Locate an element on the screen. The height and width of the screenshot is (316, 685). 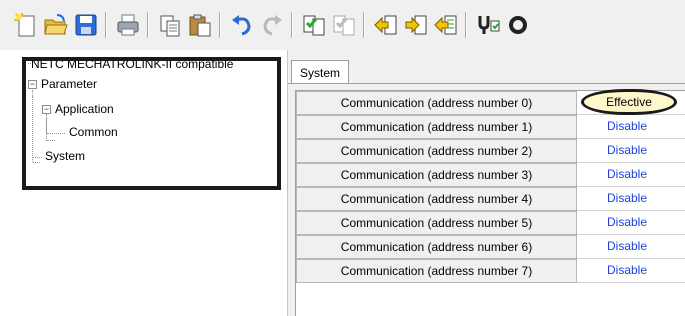
undo-icon is located at coordinates (242, 25).